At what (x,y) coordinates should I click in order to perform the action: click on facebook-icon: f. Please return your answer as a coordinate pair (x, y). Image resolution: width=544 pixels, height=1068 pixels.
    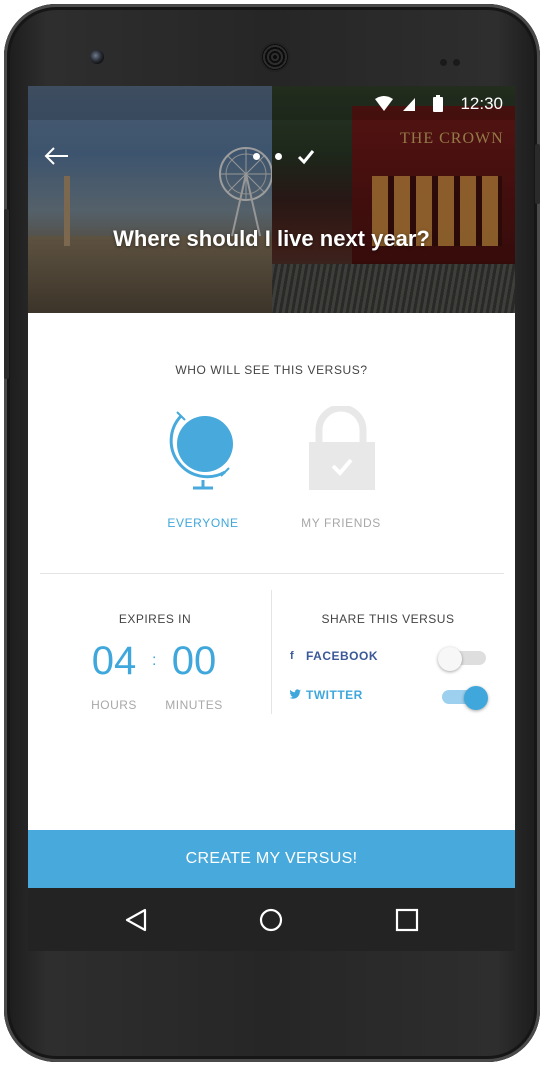
    Looking at the image, I should click on (292, 656).